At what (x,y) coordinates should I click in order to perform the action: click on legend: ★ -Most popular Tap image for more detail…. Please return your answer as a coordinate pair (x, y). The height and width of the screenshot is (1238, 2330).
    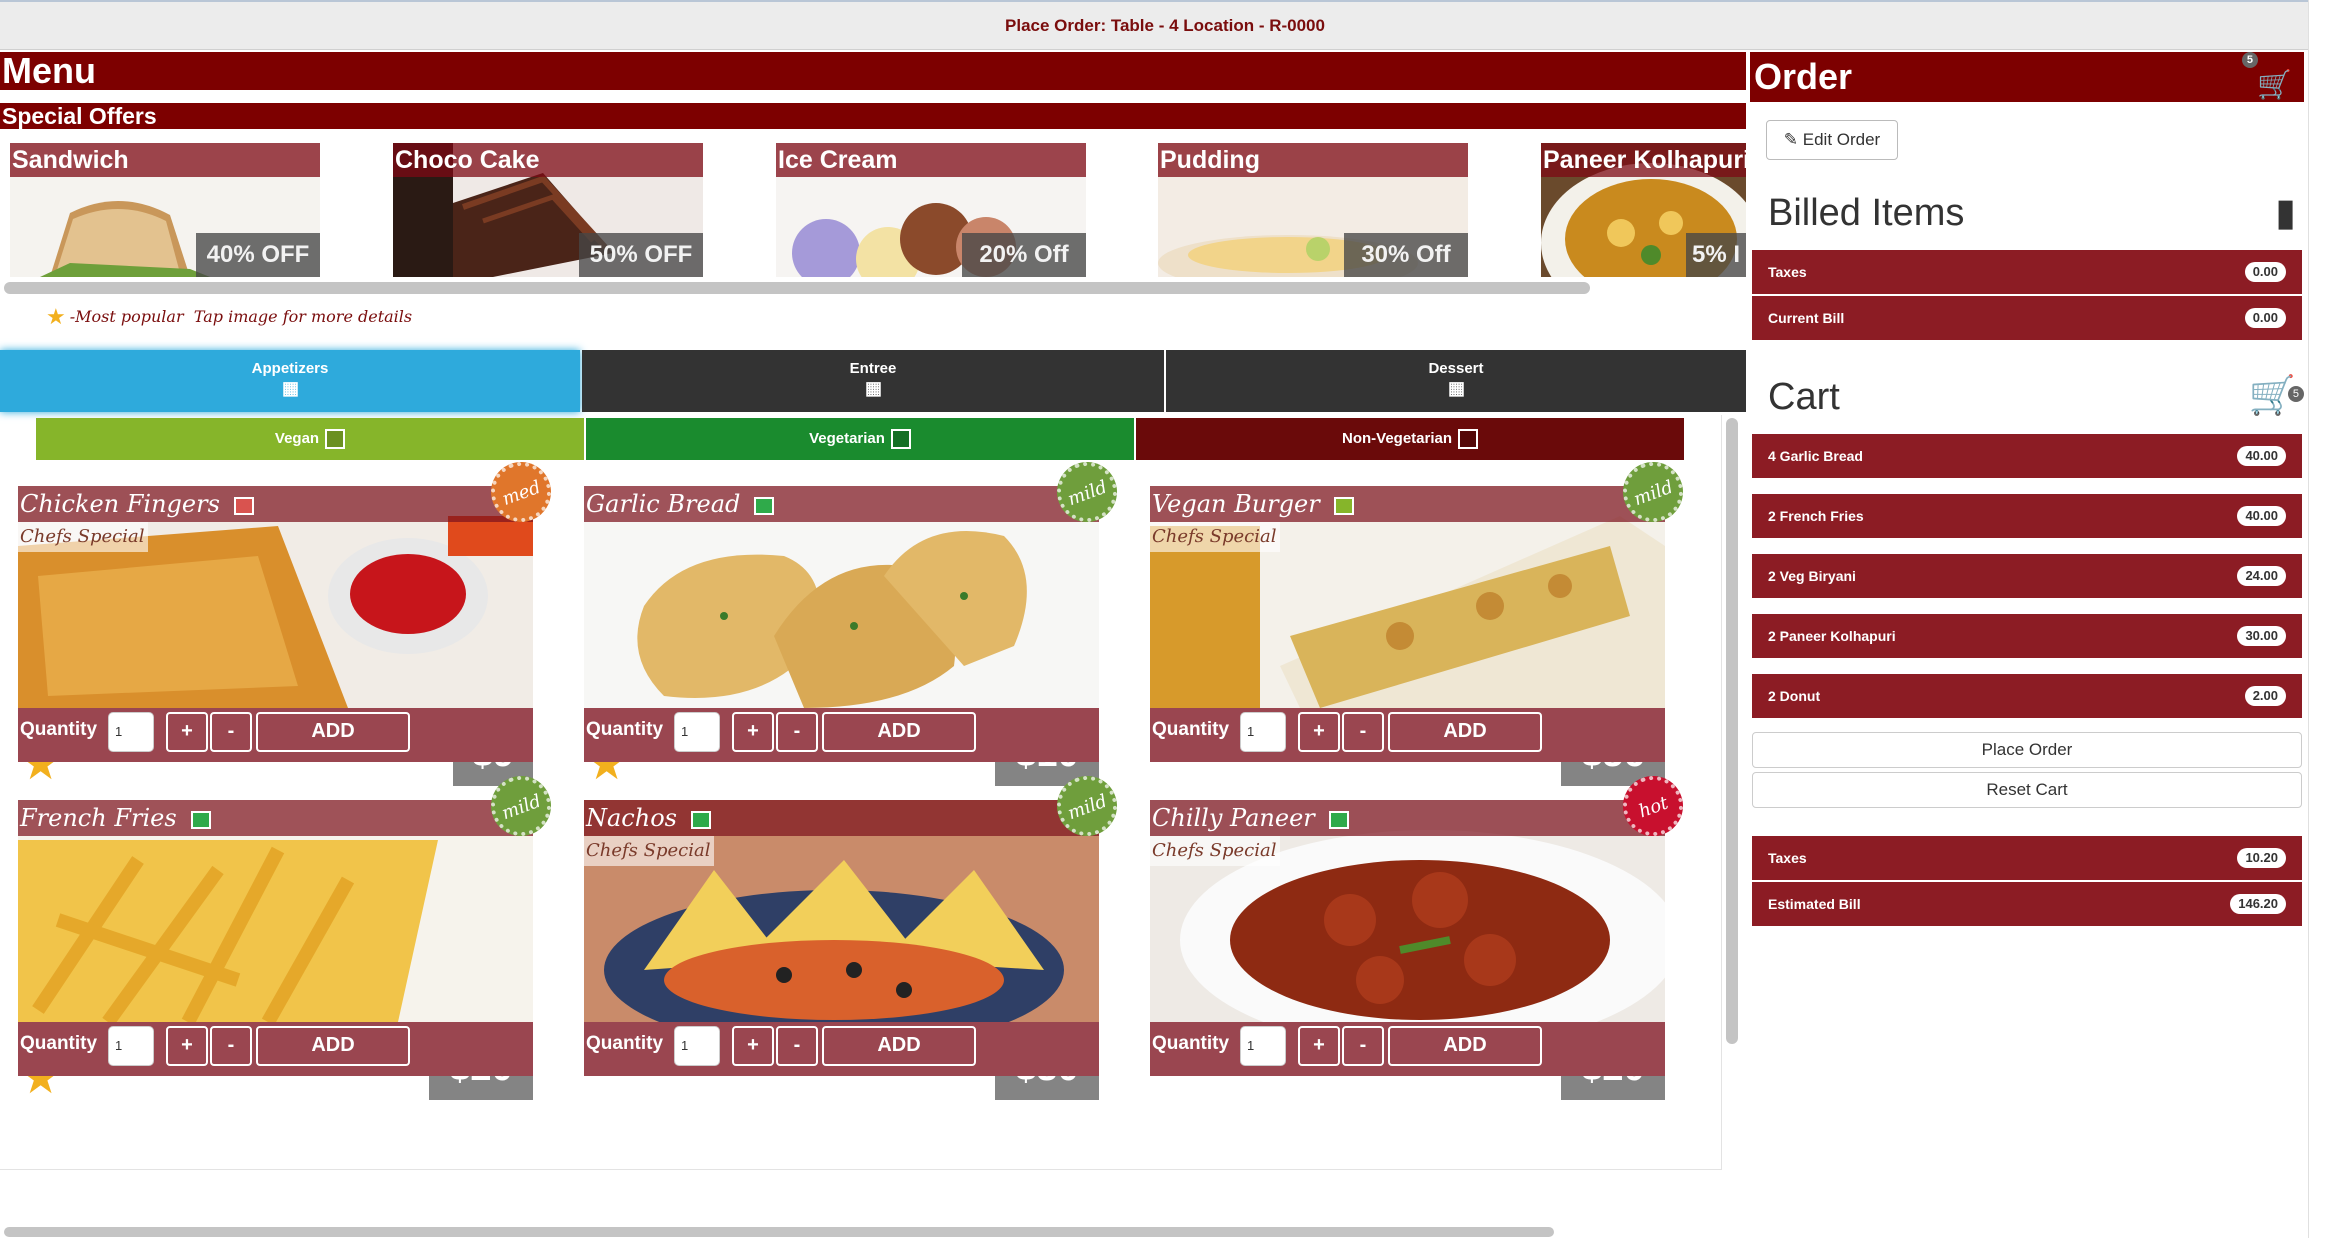
    Looking at the image, I should click on (229, 317).